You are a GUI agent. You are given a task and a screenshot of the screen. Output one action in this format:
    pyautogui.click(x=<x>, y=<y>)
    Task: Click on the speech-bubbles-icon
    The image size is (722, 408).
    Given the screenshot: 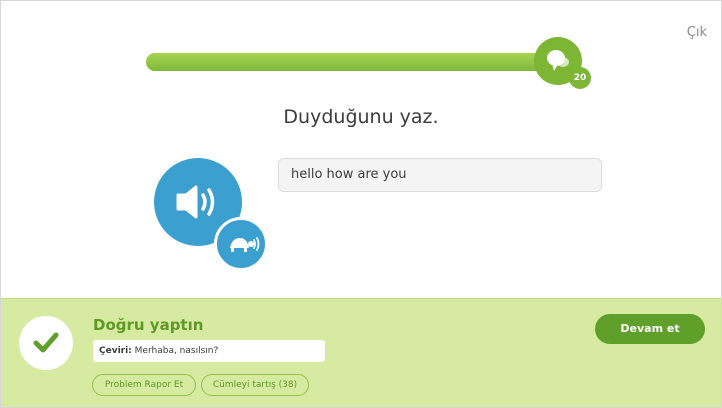 What is the action you would take?
    pyautogui.click(x=558, y=60)
    